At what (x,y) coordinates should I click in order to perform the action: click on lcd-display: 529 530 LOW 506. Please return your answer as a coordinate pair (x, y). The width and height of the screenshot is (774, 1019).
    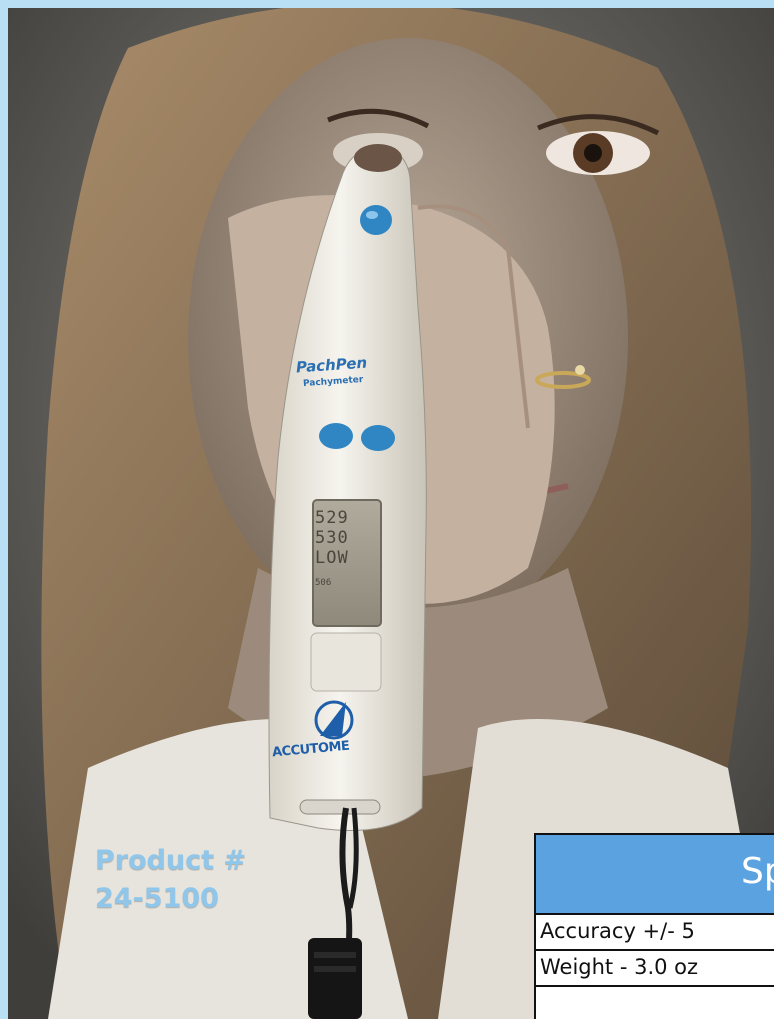
    Looking at the image, I should click on (341, 549).